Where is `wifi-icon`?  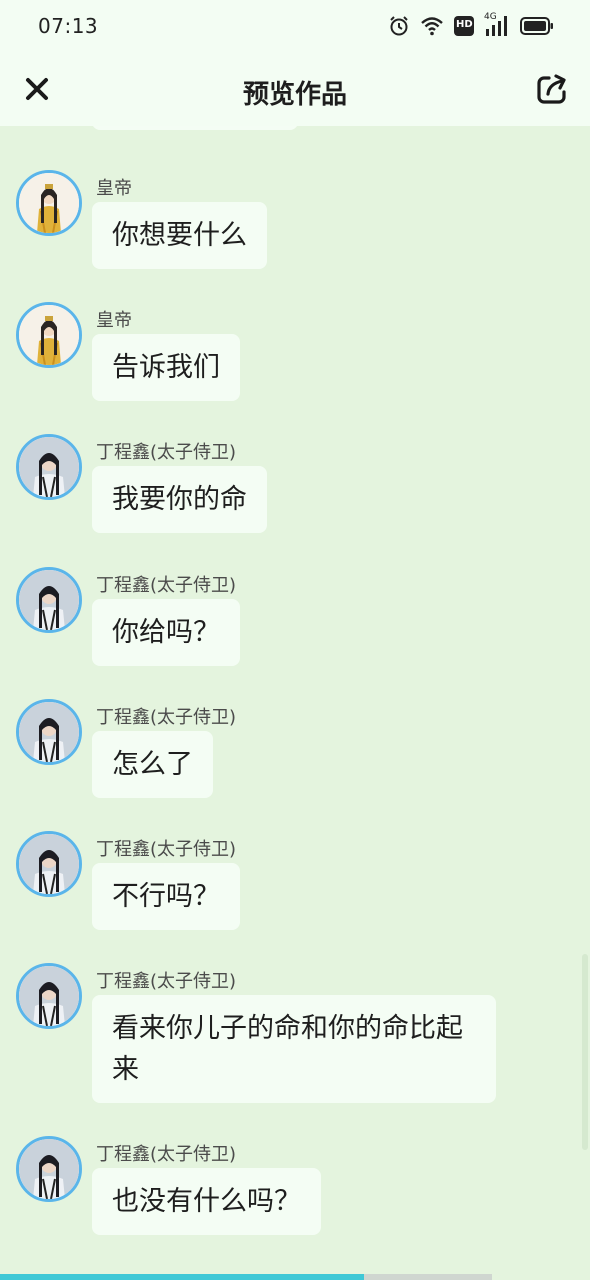 wifi-icon is located at coordinates (432, 26).